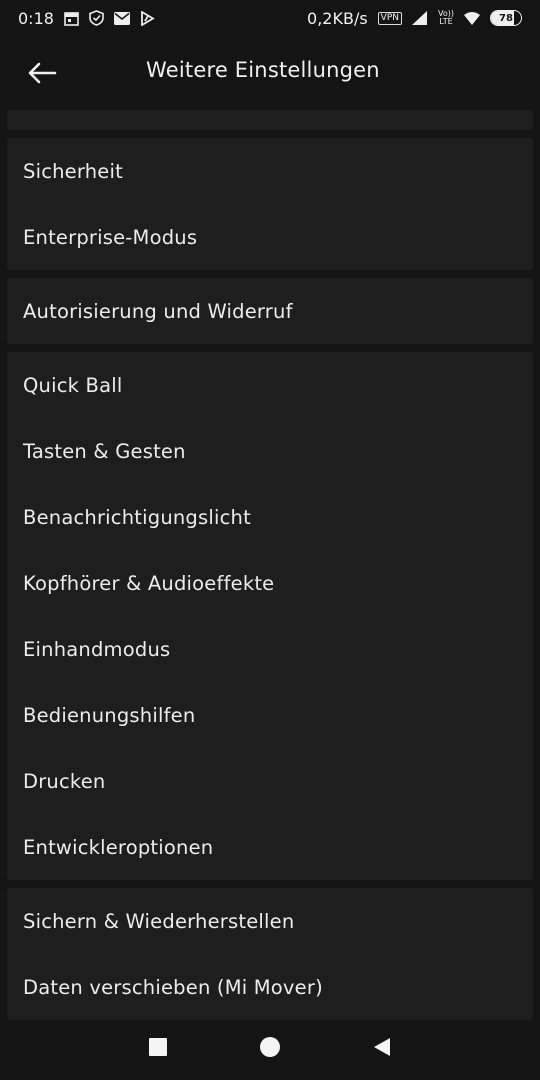 Image resolution: width=540 pixels, height=1080 pixels. I want to click on recents-button, so click(158, 1047).